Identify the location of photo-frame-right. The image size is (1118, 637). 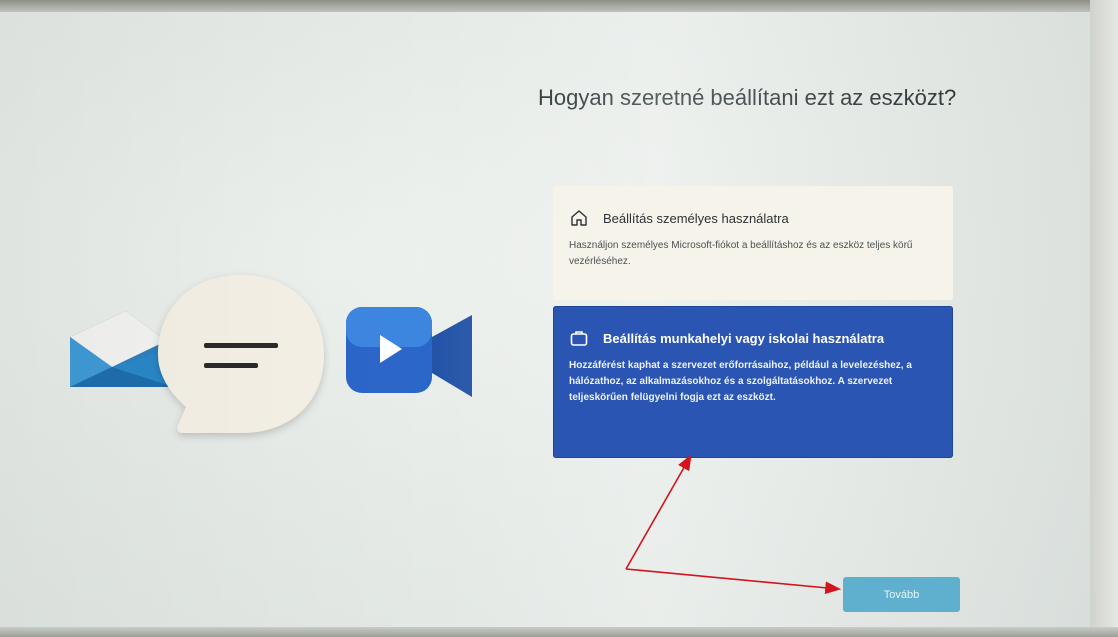
(1104, 318).